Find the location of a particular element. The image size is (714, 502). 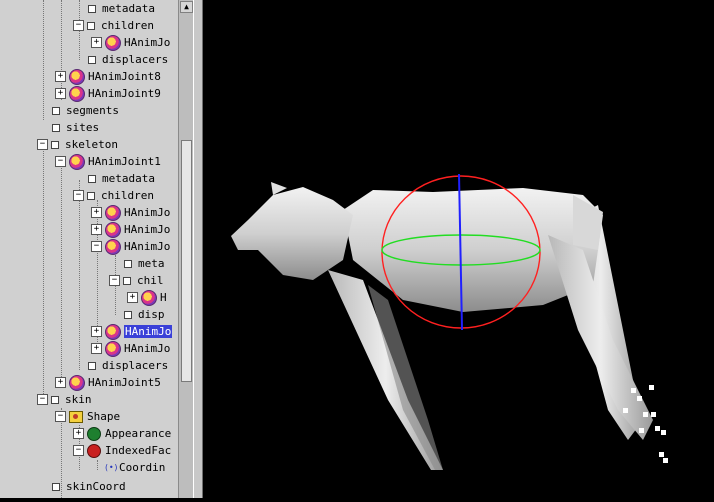

tree-node-label: segments is located at coordinates (92, 110).